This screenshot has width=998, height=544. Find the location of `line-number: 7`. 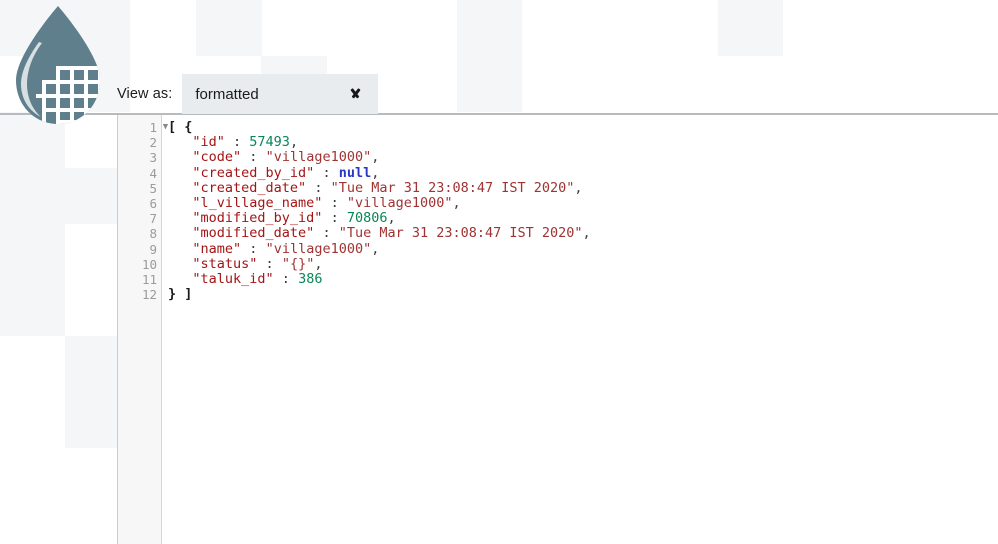

line-number: 7 is located at coordinates (153, 219).